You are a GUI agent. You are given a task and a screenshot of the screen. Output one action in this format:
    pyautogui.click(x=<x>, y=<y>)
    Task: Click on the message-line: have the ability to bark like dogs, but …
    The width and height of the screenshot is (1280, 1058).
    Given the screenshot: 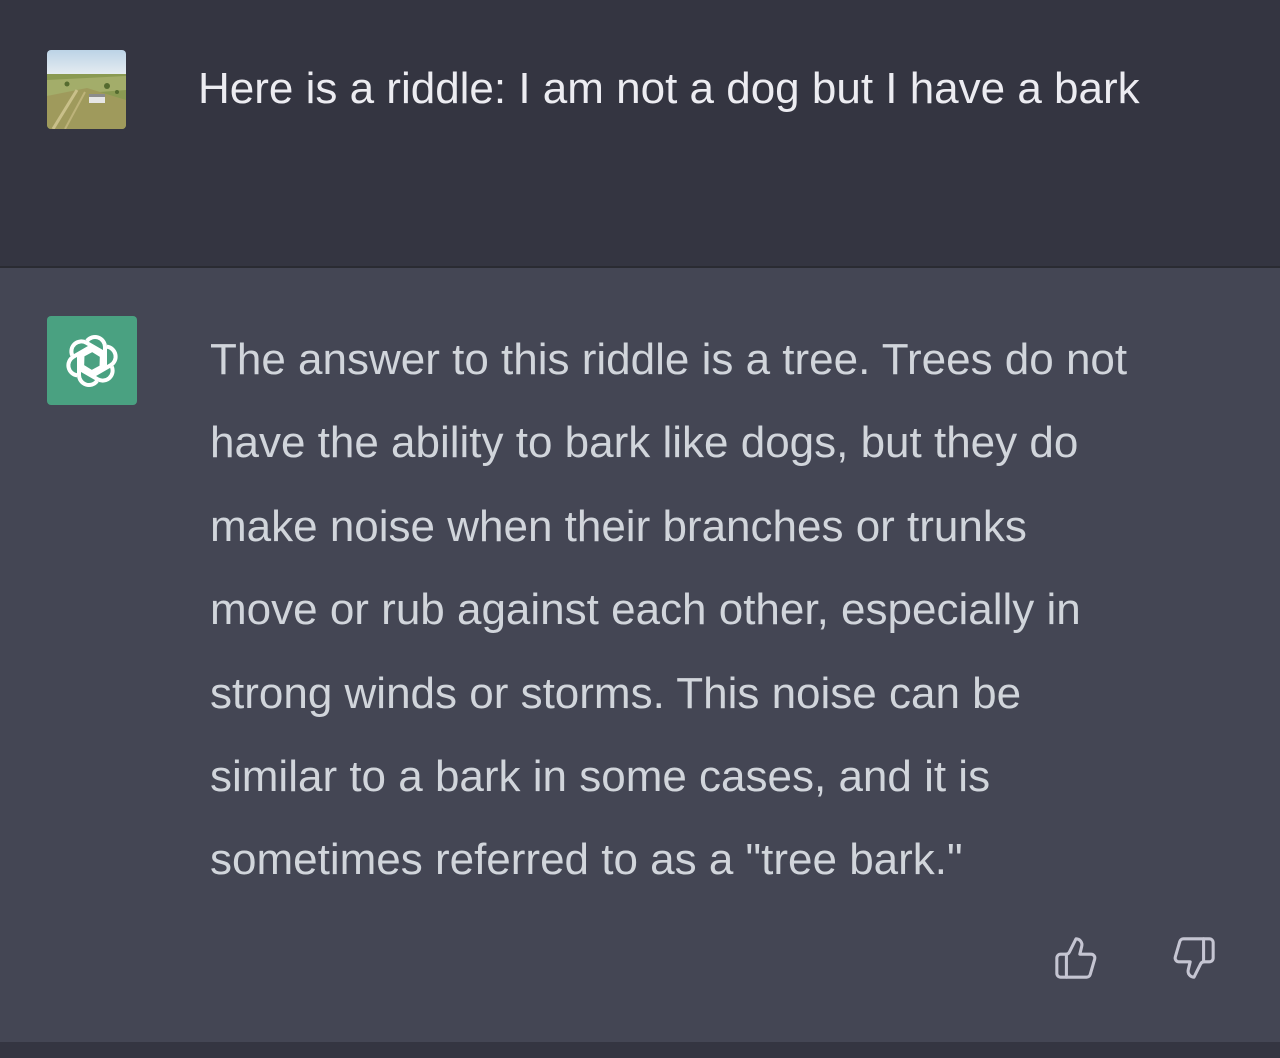 What is the action you would take?
    pyautogui.click(x=644, y=443)
    